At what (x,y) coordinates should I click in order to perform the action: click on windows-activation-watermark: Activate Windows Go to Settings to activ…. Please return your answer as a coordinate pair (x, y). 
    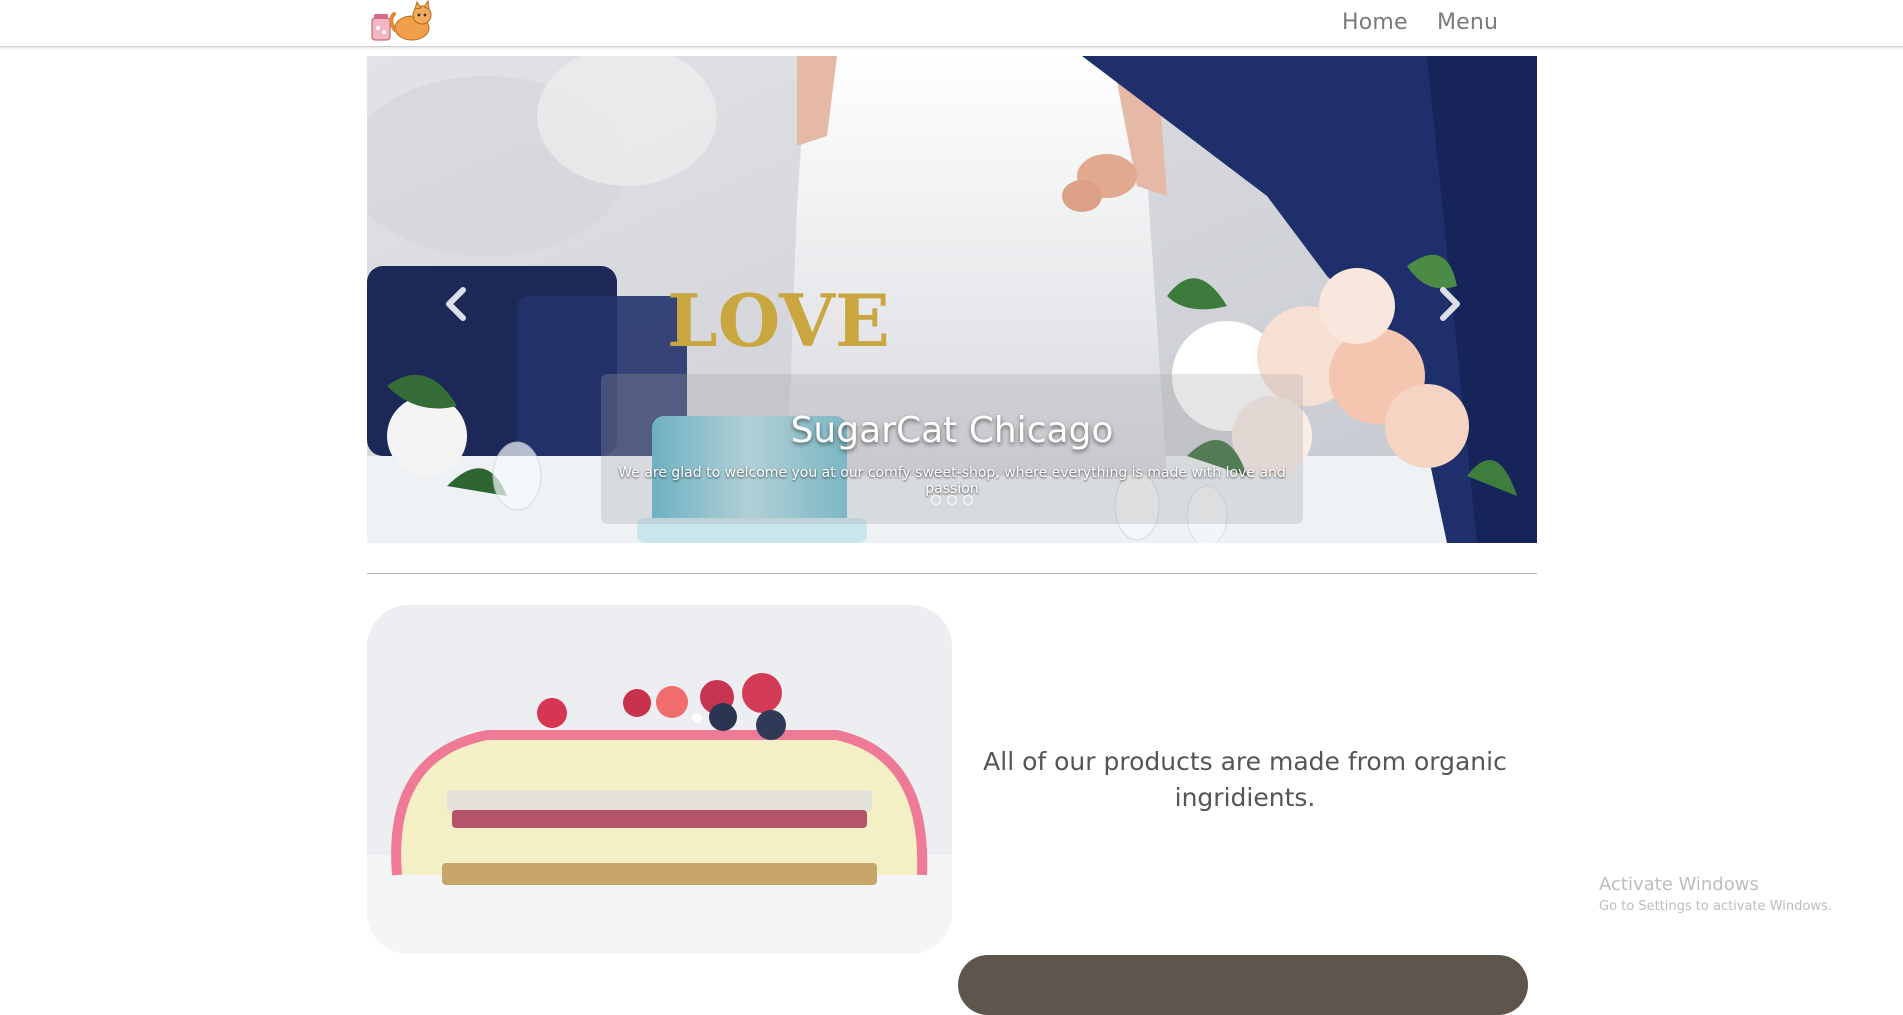
    Looking at the image, I should click on (1715, 894).